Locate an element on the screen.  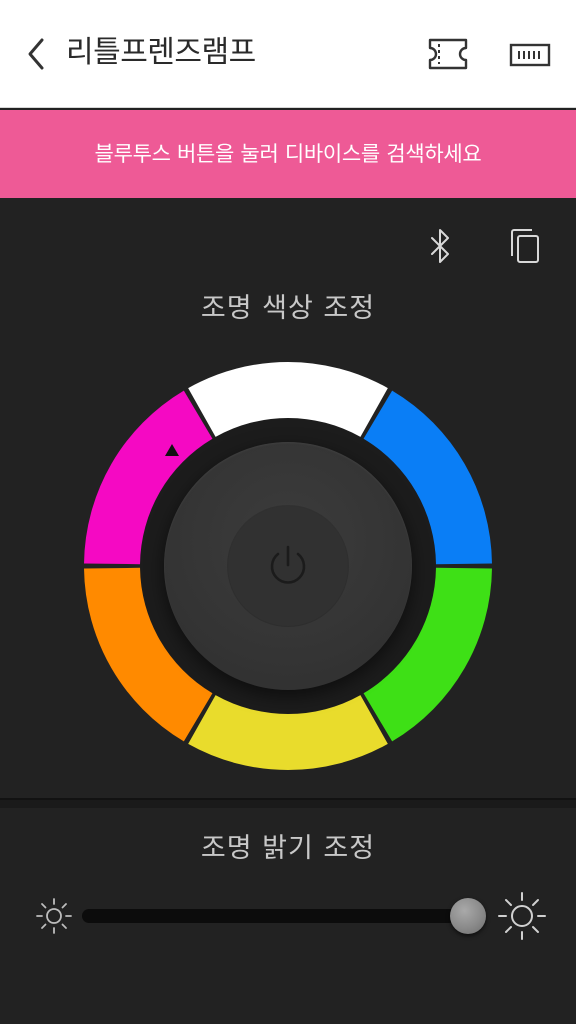
battery-button is located at coordinates (530, 55).